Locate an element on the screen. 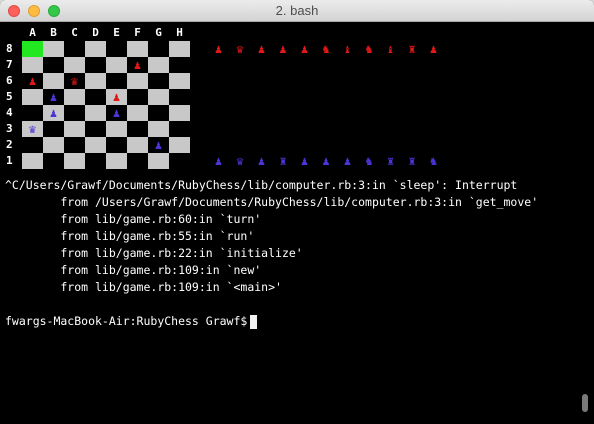 Image resolution: width=594 pixels, height=424 pixels. square-f7: ♟ is located at coordinates (137, 65).